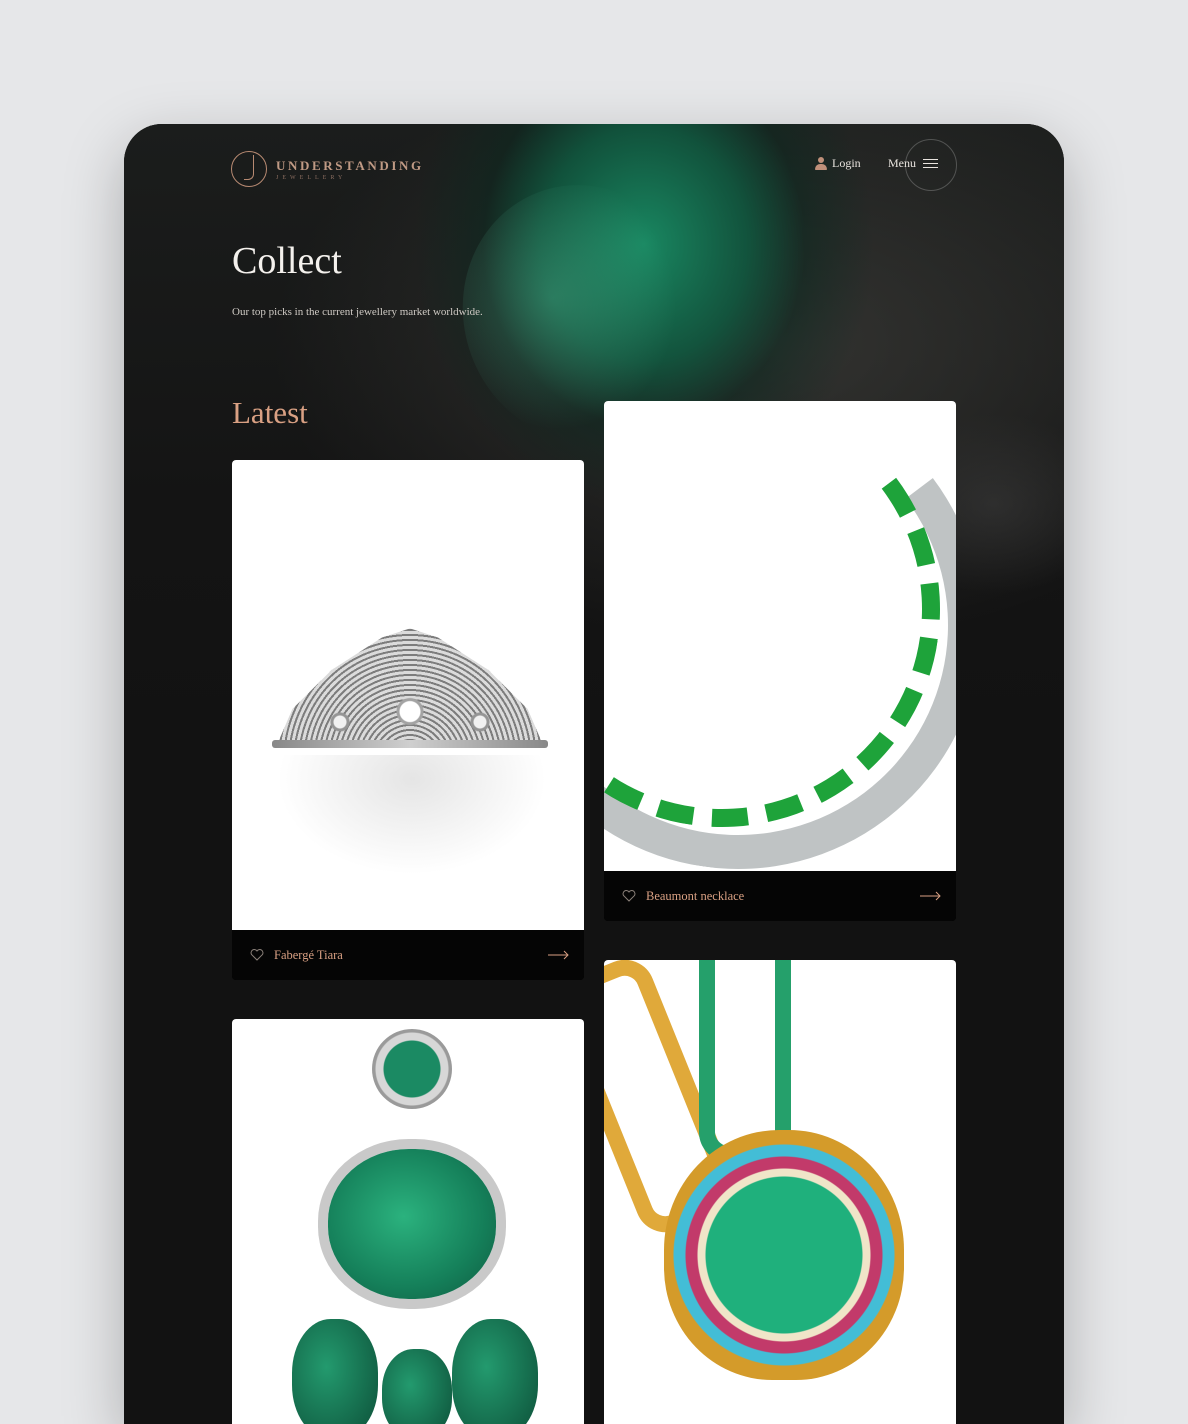 This screenshot has height=1424, width=1188. What do you see at coordinates (846, 163) in the screenshot?
I see `login-label: Login` at bounding box center [846, 163].